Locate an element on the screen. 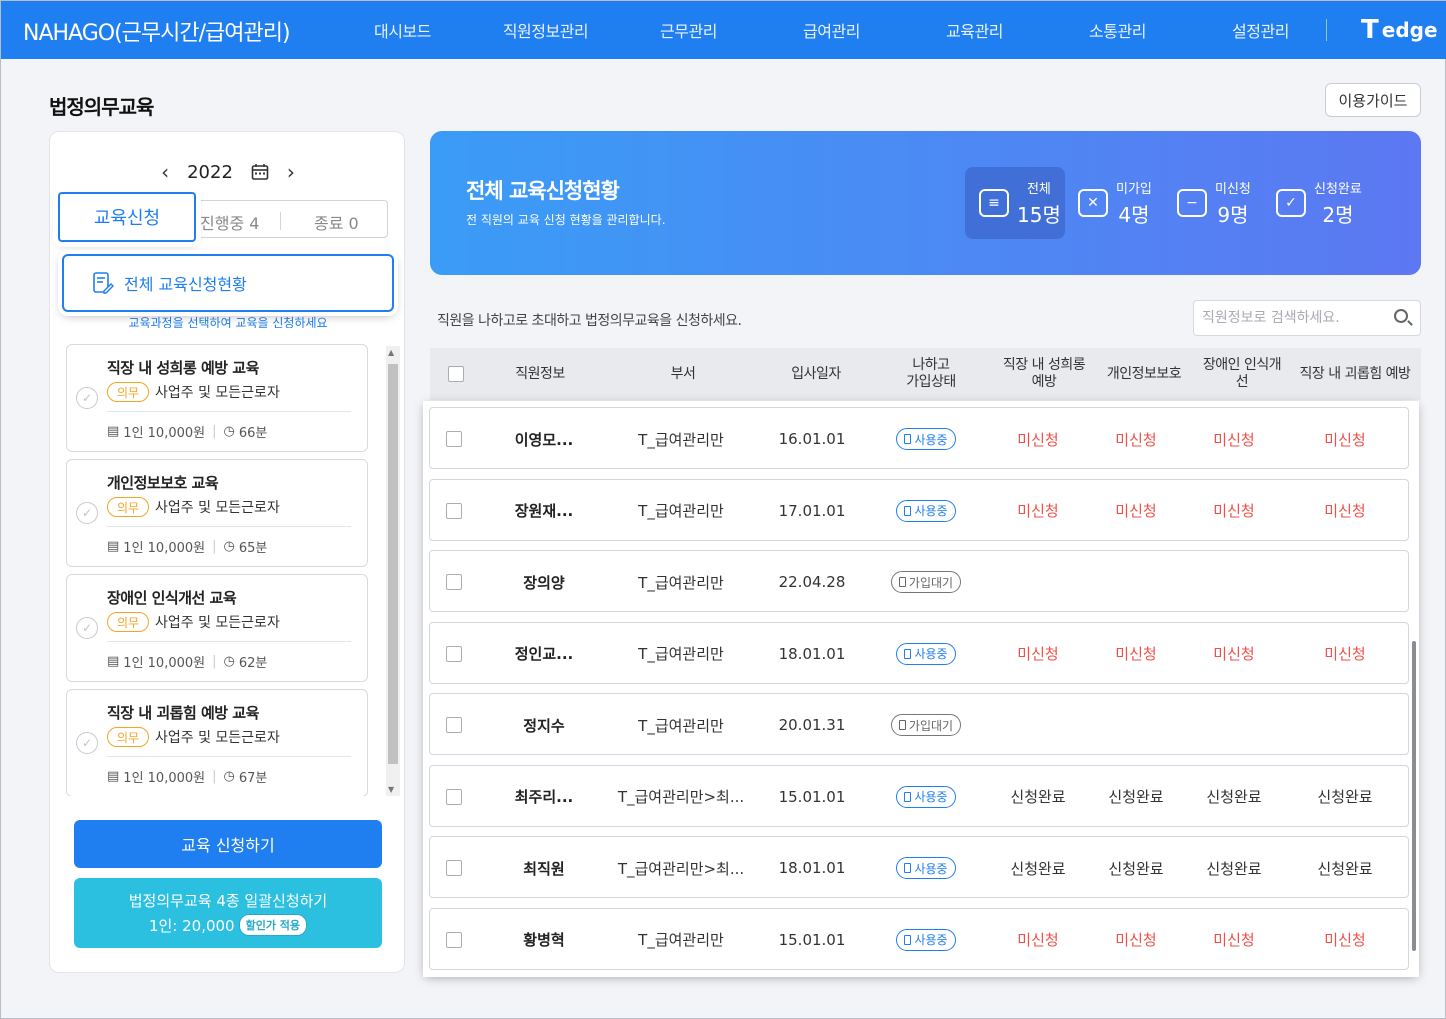 This screenshot has width=1446, height=1019. header-privacy: 개인정보보호 is located at coordinates (1144, 374).